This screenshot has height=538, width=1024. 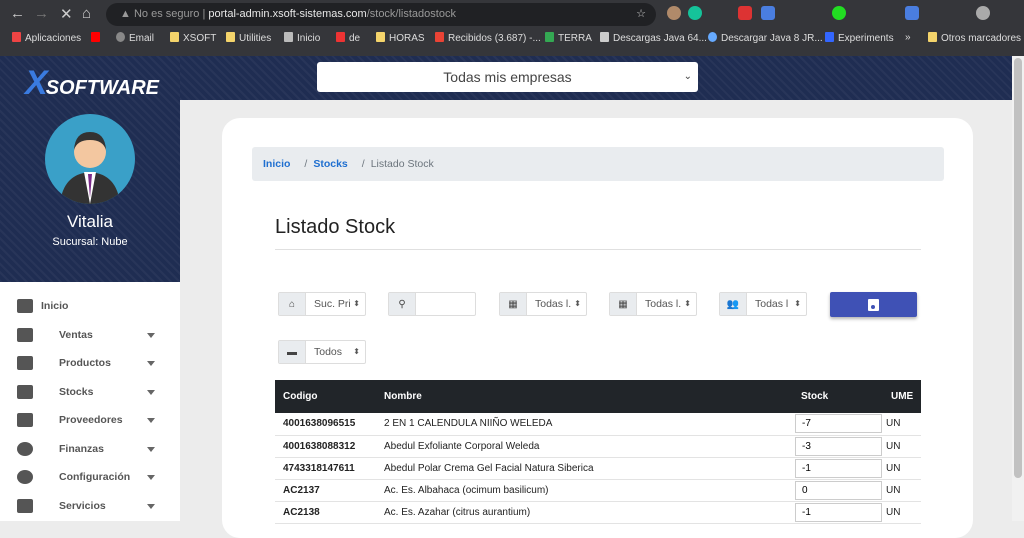 What do you see at coordinates (90, 420) in the screenshot?
I see `sidebar-item-proveedores: Proveedores` at bounding box center [90, 420].